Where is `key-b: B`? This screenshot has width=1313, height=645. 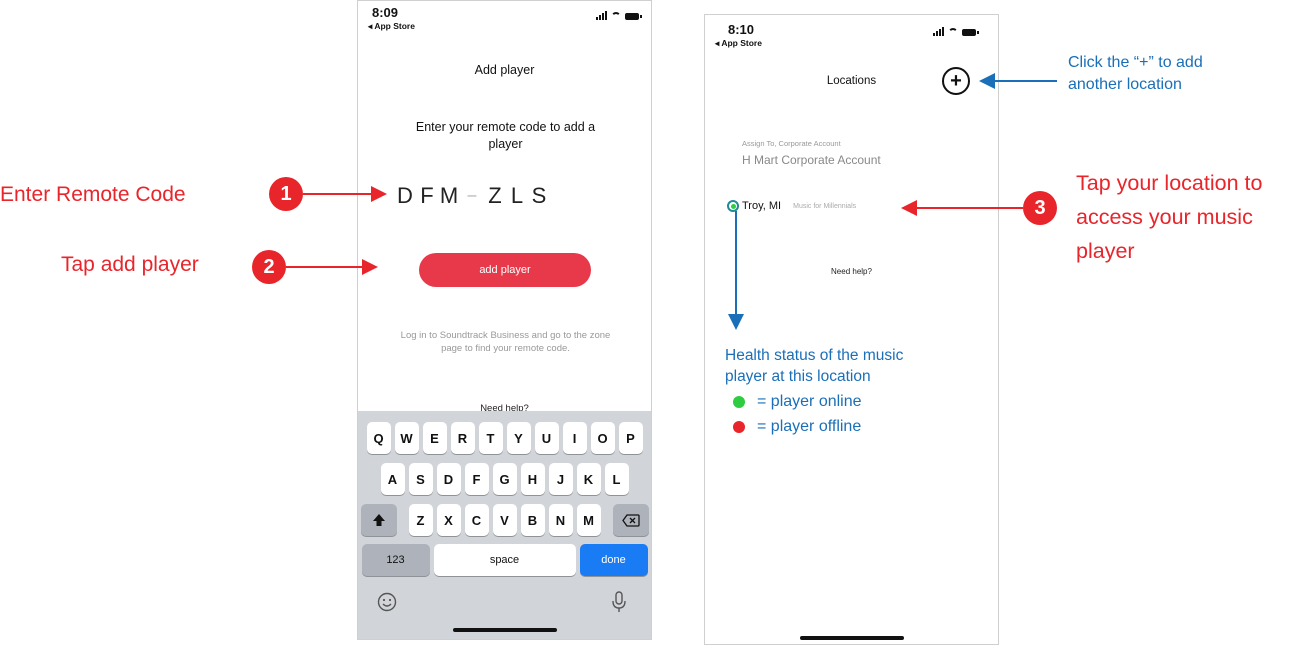
key-b: B is located at coordinates (532, 520).